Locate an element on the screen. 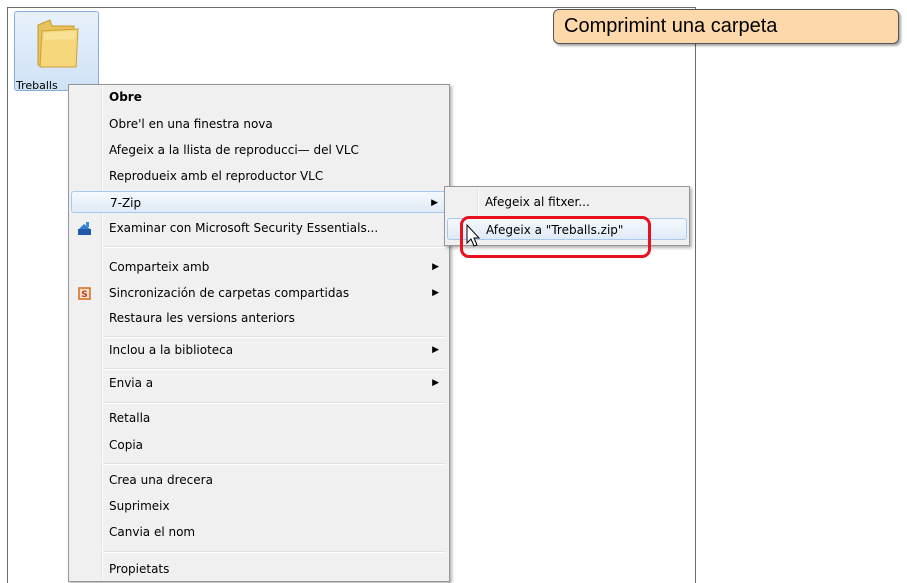  menu-item-retalla: Retalla is located at coordinates (259, 418).